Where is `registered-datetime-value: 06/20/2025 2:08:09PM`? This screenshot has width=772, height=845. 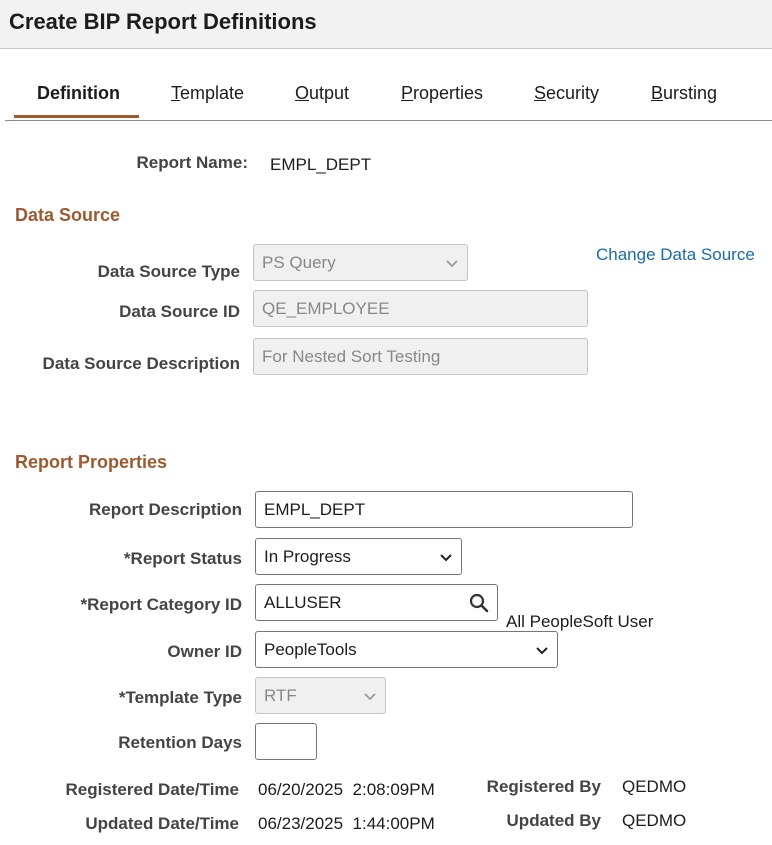
registered-datetime-value: 06/20/2025 2:08:09PM is located at coordinates (346, 789).